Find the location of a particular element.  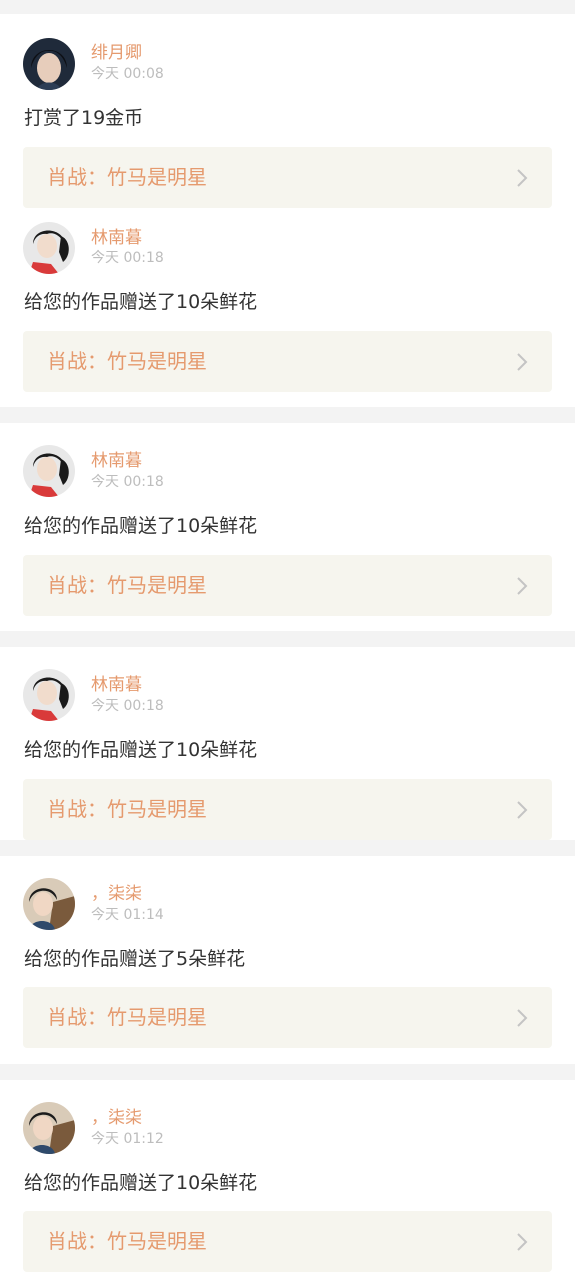

username: 绯月卿 is located at coordinates (116, 53).